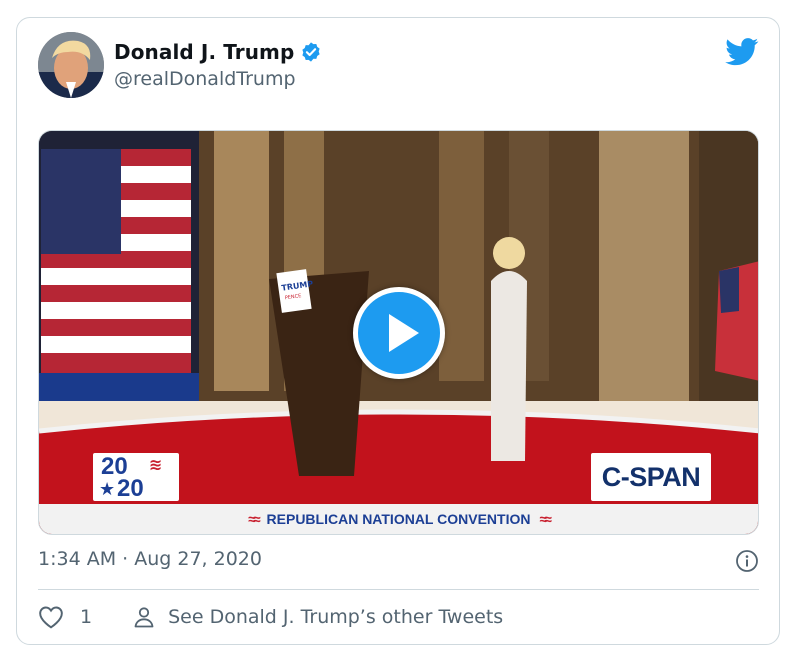  Describe the element at coordinates (107, 489) in the screenshot. I see `star-icon: ★` at that location.